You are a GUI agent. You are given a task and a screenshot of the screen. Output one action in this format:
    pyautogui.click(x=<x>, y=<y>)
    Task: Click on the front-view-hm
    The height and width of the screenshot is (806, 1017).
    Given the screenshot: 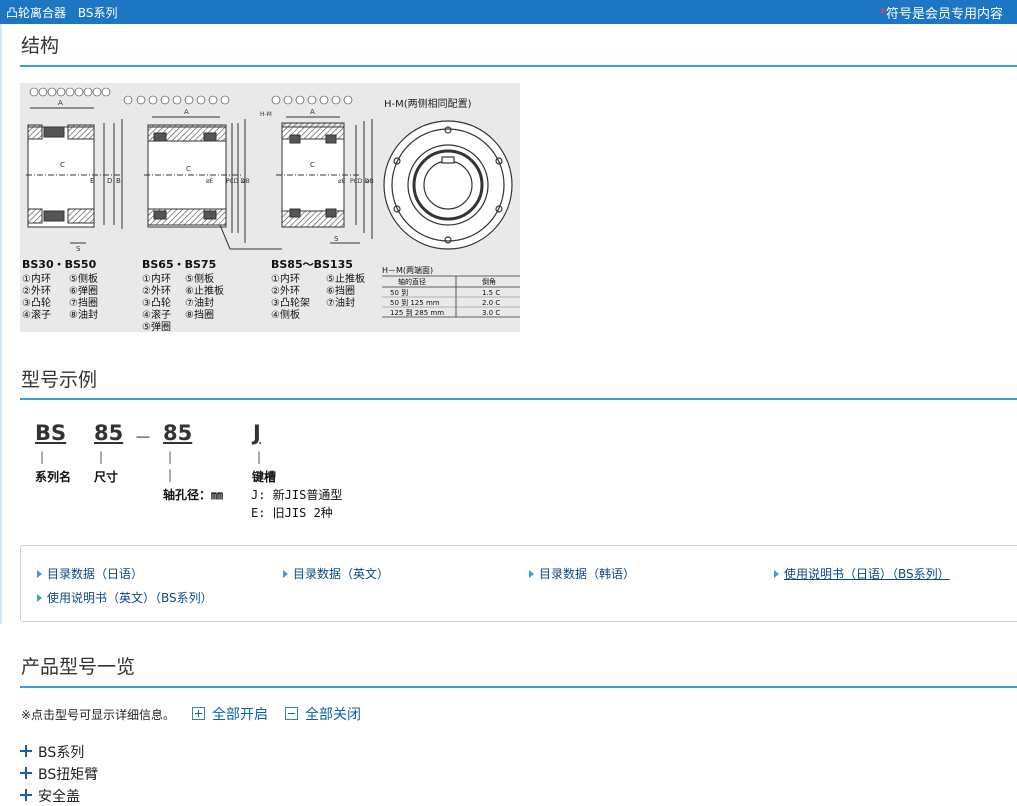 What is the action you would take?
    pyautogui.click(x=448, y=185)
    